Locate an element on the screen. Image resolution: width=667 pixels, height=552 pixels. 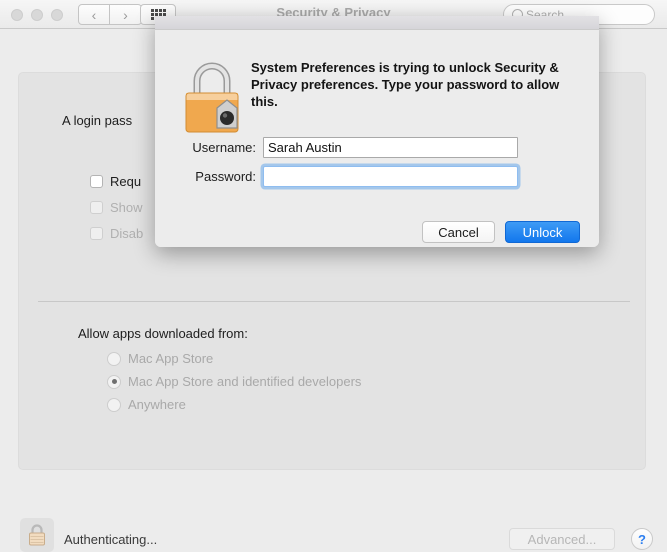
question-mark-icon: ? is located at coordinates (642, 539).